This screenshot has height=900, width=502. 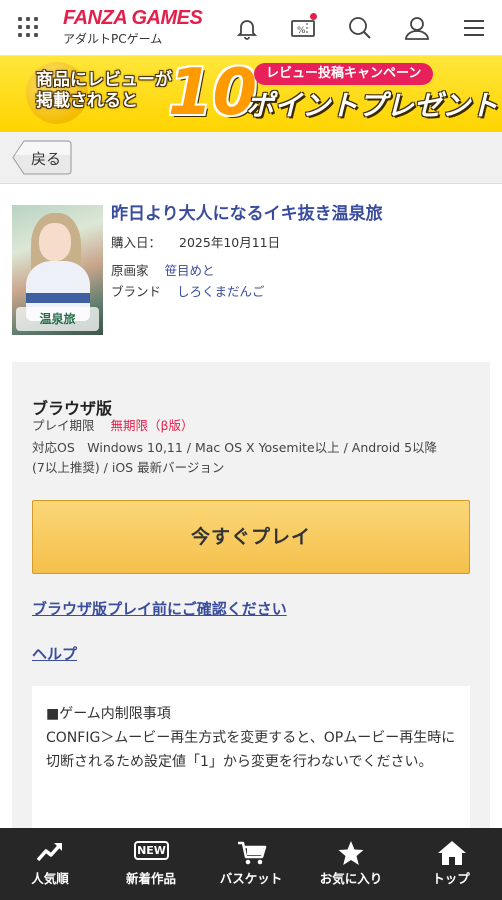 I want to click on header: FANZA GAMES アダルトPCゲーム %, so click(x=251, y=28).